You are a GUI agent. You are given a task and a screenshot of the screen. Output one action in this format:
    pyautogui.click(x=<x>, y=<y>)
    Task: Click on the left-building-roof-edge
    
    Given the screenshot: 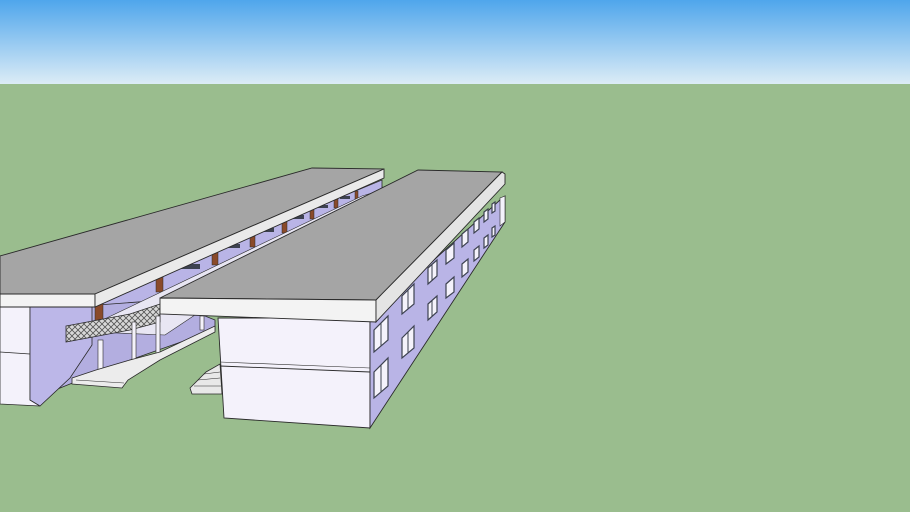 What is the action you would take?
    pyautogui.click(x=48, y=300)
    